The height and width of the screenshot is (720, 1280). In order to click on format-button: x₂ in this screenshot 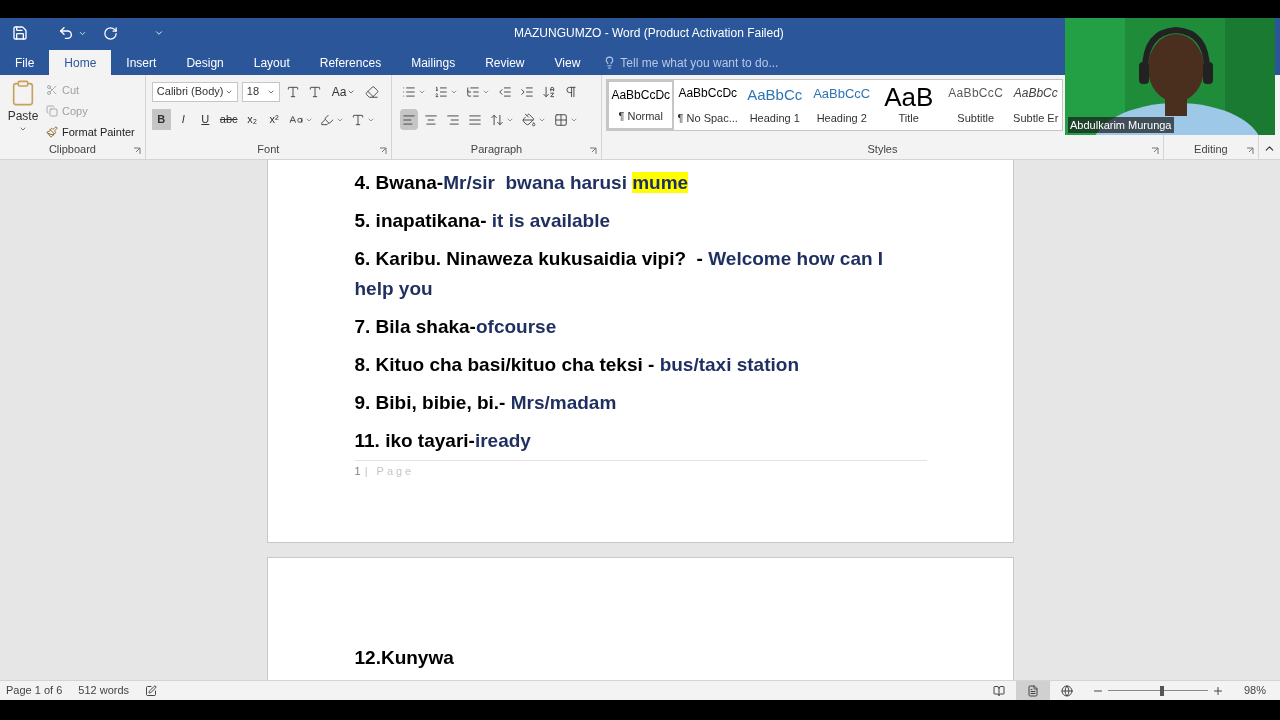, I will do `click(252, 119)`.